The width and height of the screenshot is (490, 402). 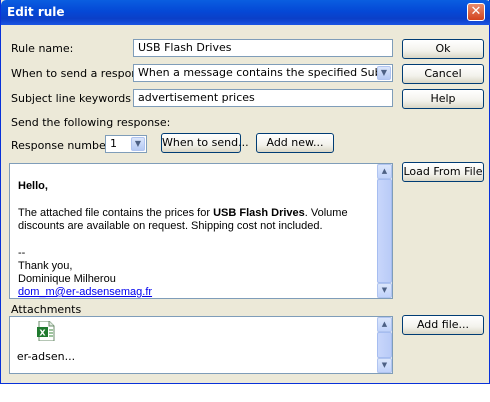 What do you see at coordinates (443, 99) in the screenshot?
I see `help-button: Help` at bounding box center [443, 99].